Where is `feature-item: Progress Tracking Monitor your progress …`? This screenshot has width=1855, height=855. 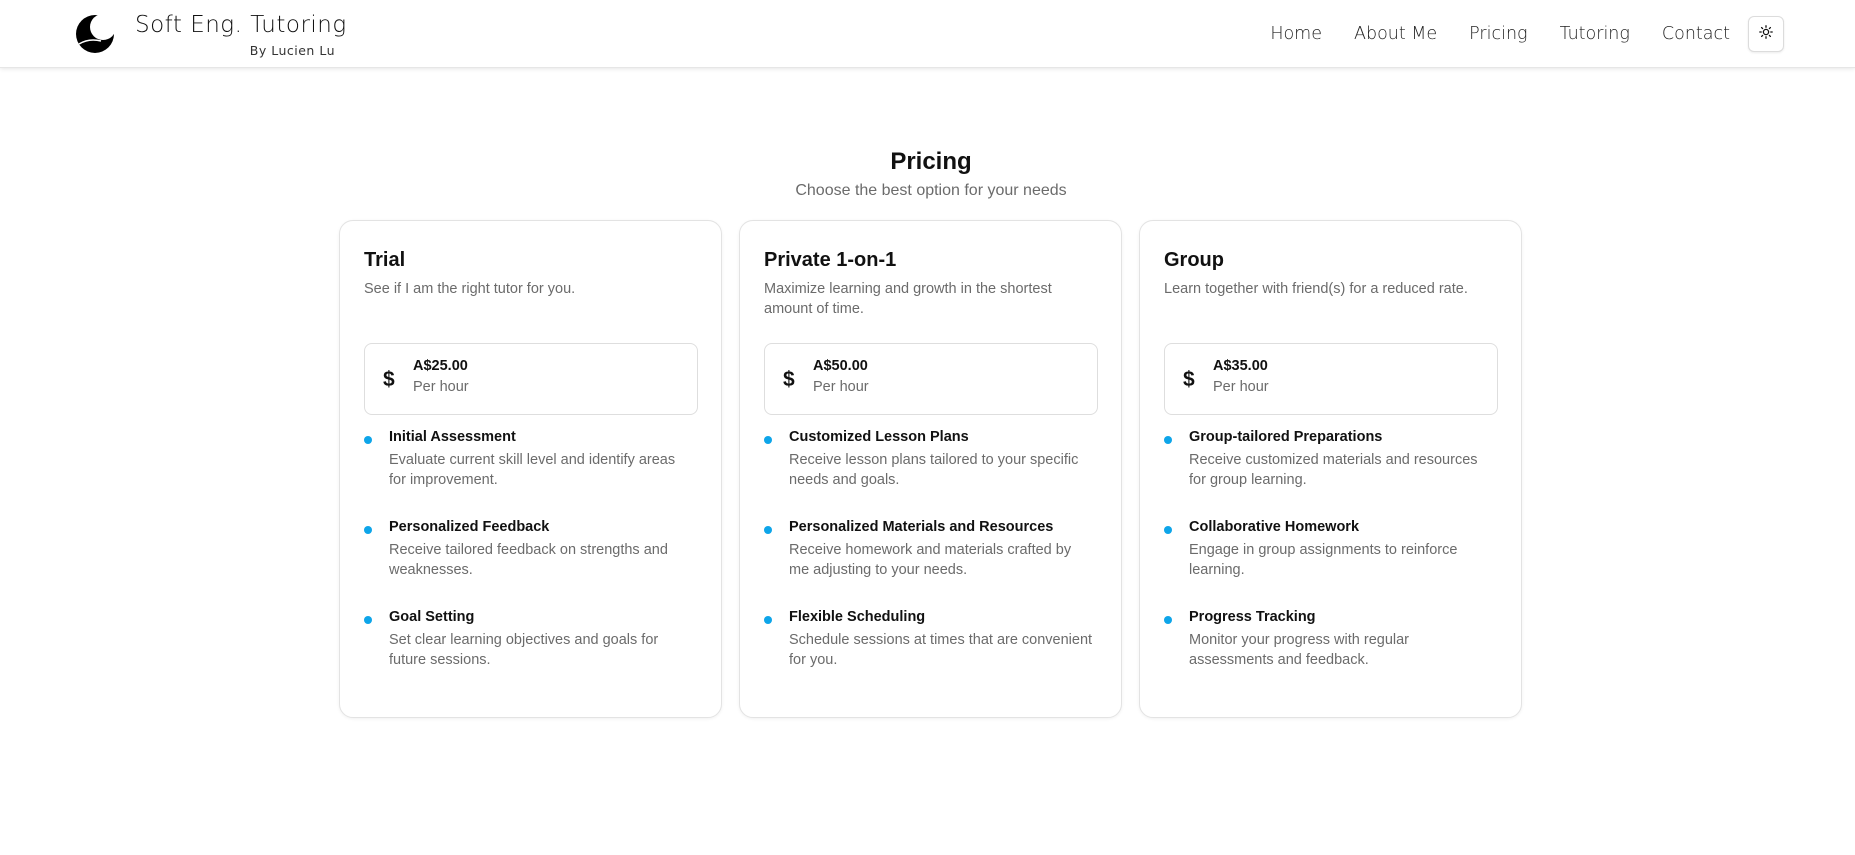 feature-item: Progress Tracking Monitor your progress … is located at coordinates (1332, 644).